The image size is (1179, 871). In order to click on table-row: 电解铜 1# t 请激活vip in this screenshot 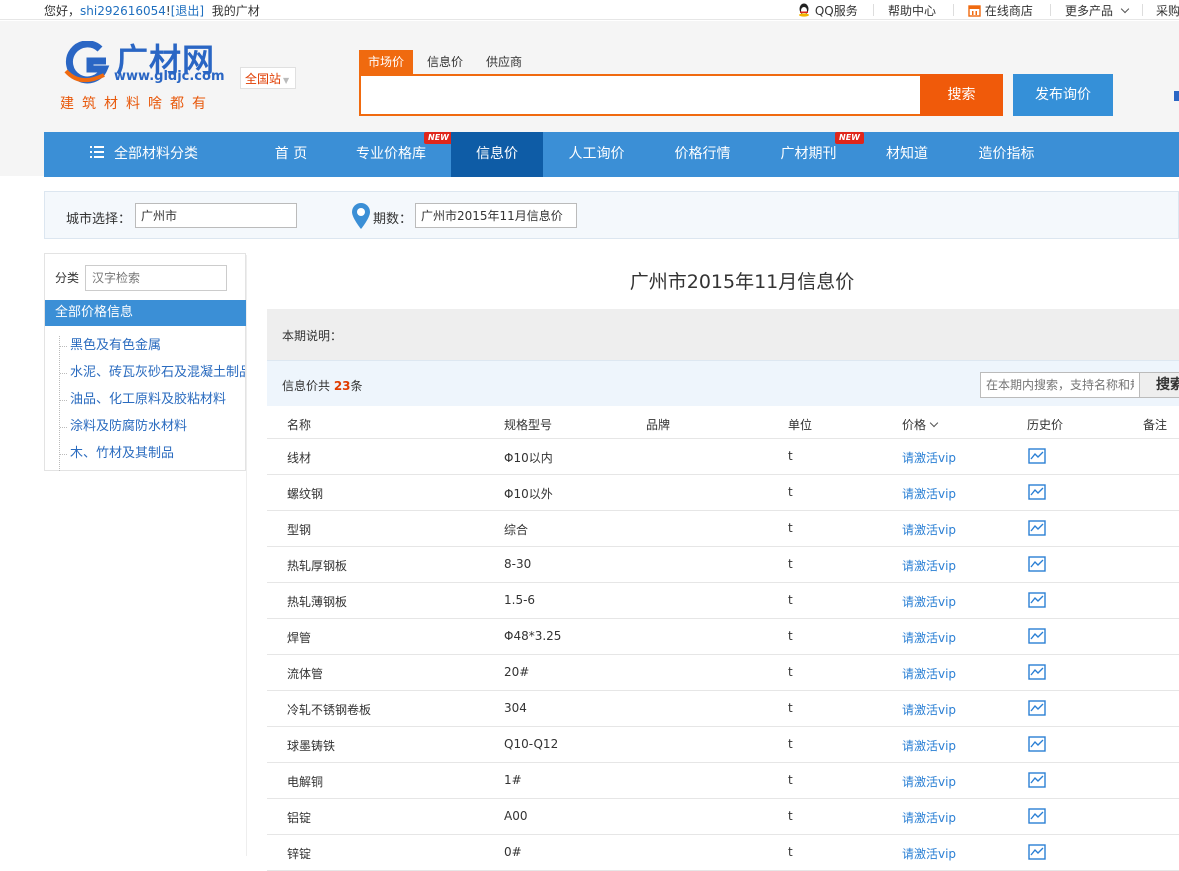, I will do `click(723, 781)`.